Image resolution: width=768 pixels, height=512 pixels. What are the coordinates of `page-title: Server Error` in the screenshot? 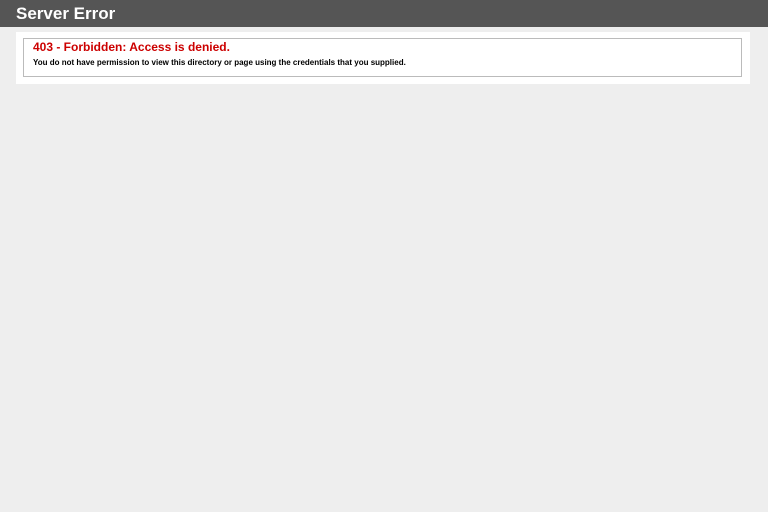 It's located at (66, 13).